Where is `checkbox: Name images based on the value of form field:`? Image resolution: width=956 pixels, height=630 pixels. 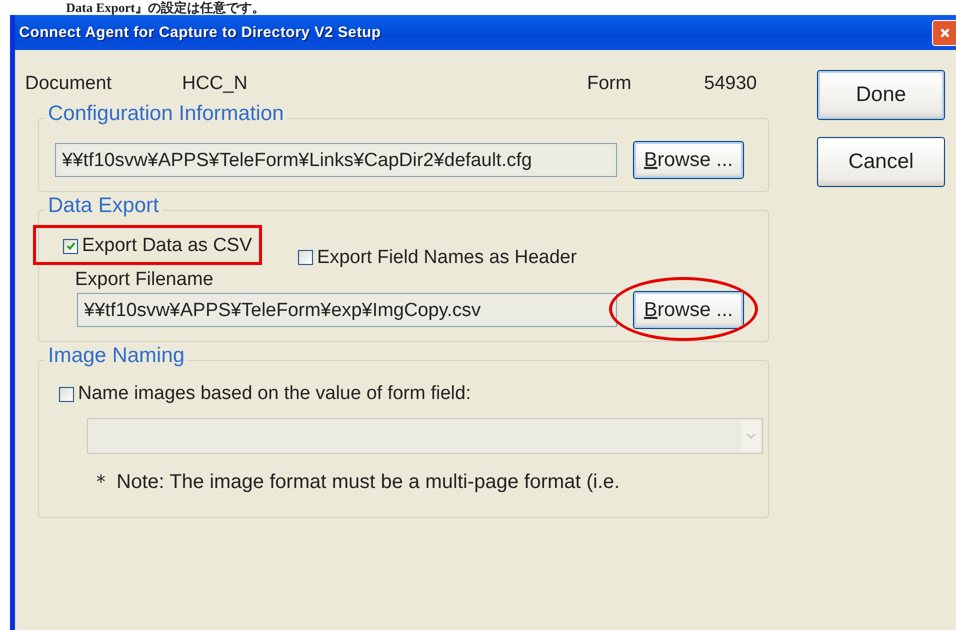
checkbox: Name images based on the value of form field: is located at coordinates (265, 394).